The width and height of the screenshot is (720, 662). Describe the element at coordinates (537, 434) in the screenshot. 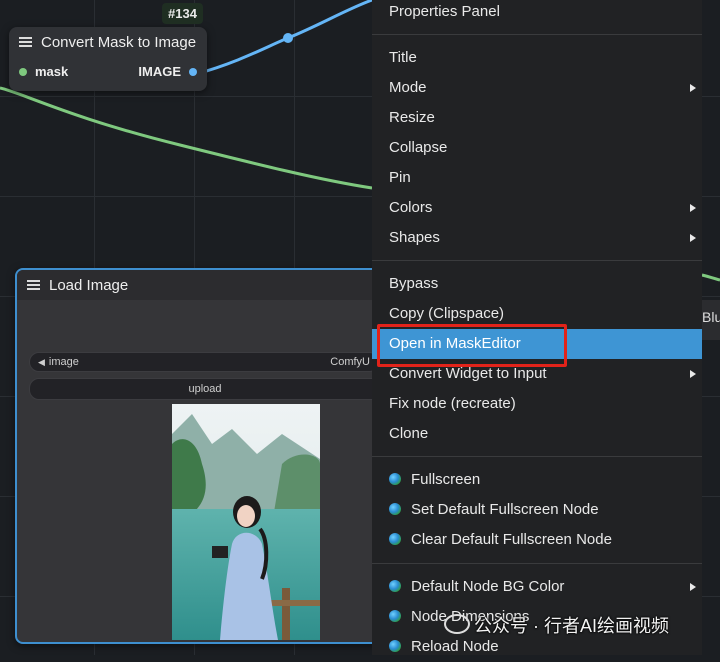

I see `menu-item-clone: Clone` at that location.